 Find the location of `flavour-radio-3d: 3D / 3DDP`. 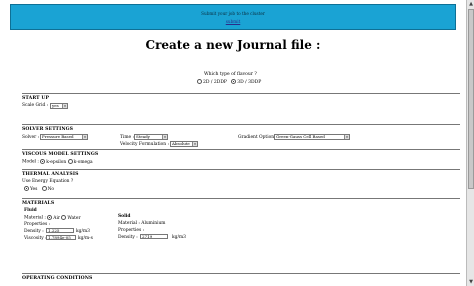

flavour-radio-3d: 3D / 3DDP is located at coordinates (246, 82).